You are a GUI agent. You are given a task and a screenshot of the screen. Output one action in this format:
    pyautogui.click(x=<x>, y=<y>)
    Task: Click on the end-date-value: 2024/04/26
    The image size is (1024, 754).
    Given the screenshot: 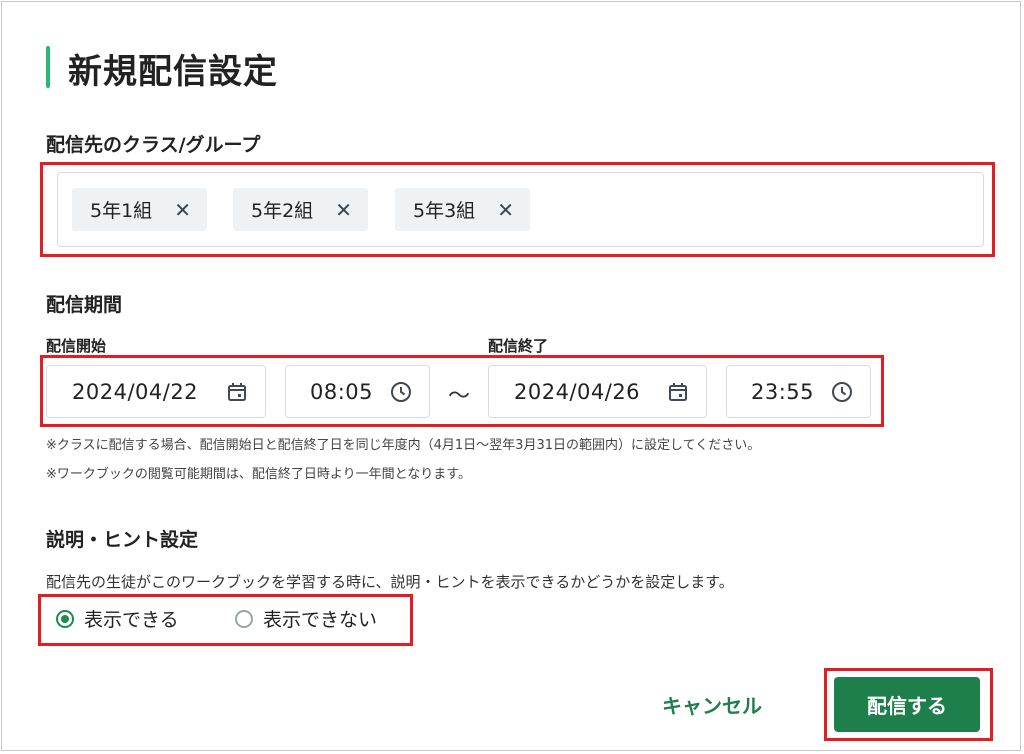 What is the action you would take?
    pyautogui.click(x=577, y=392)
    